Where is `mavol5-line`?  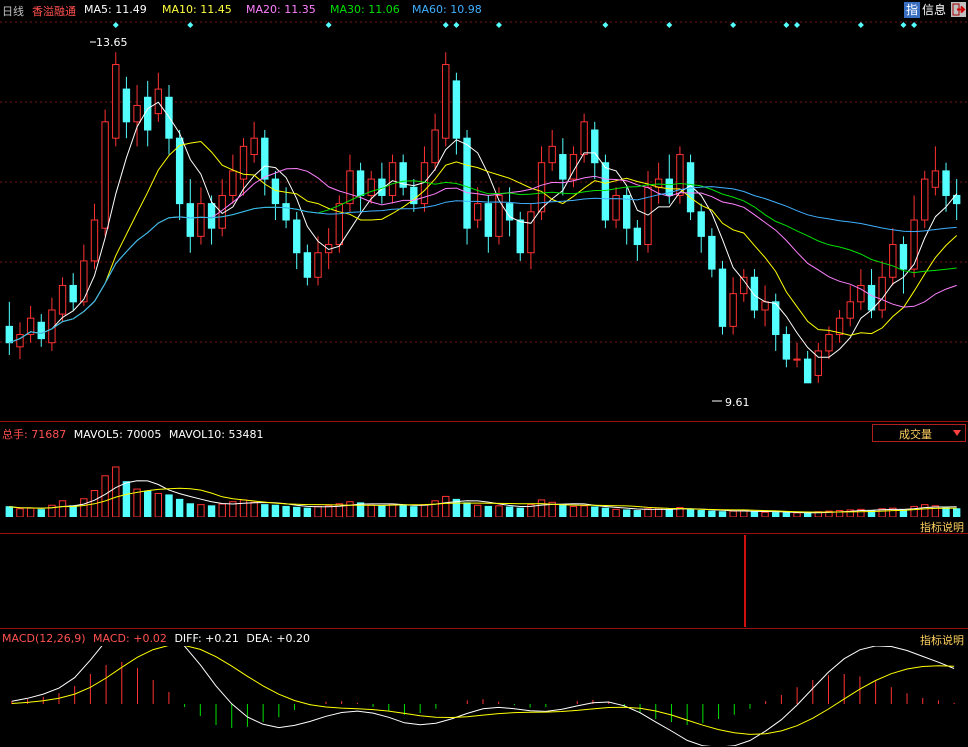 mavol5-line is located at coordinates (483, 497).